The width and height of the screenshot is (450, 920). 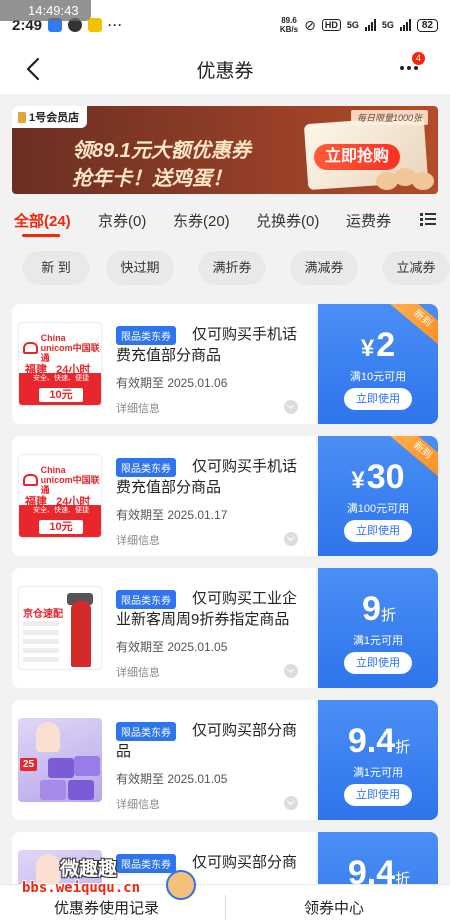 What do you see at coordinates (334, 907) in the screenshot?
I see `coupon-center-button: 领券中心` at bounding box center [334, 907].